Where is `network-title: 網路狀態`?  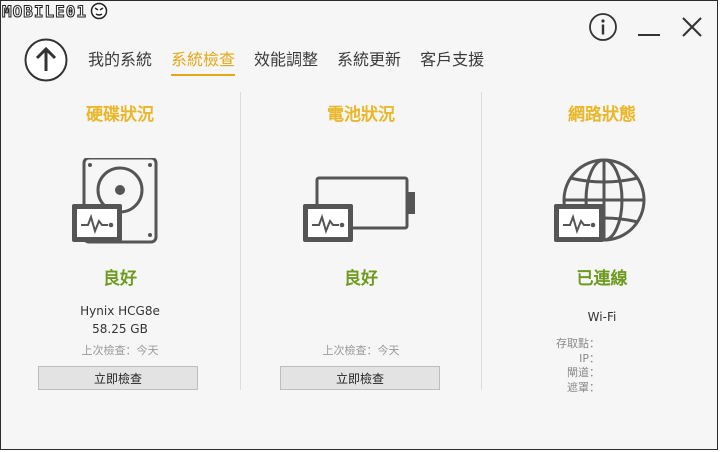
network-title: 網路狀態 is located at coordinates (602, 115).